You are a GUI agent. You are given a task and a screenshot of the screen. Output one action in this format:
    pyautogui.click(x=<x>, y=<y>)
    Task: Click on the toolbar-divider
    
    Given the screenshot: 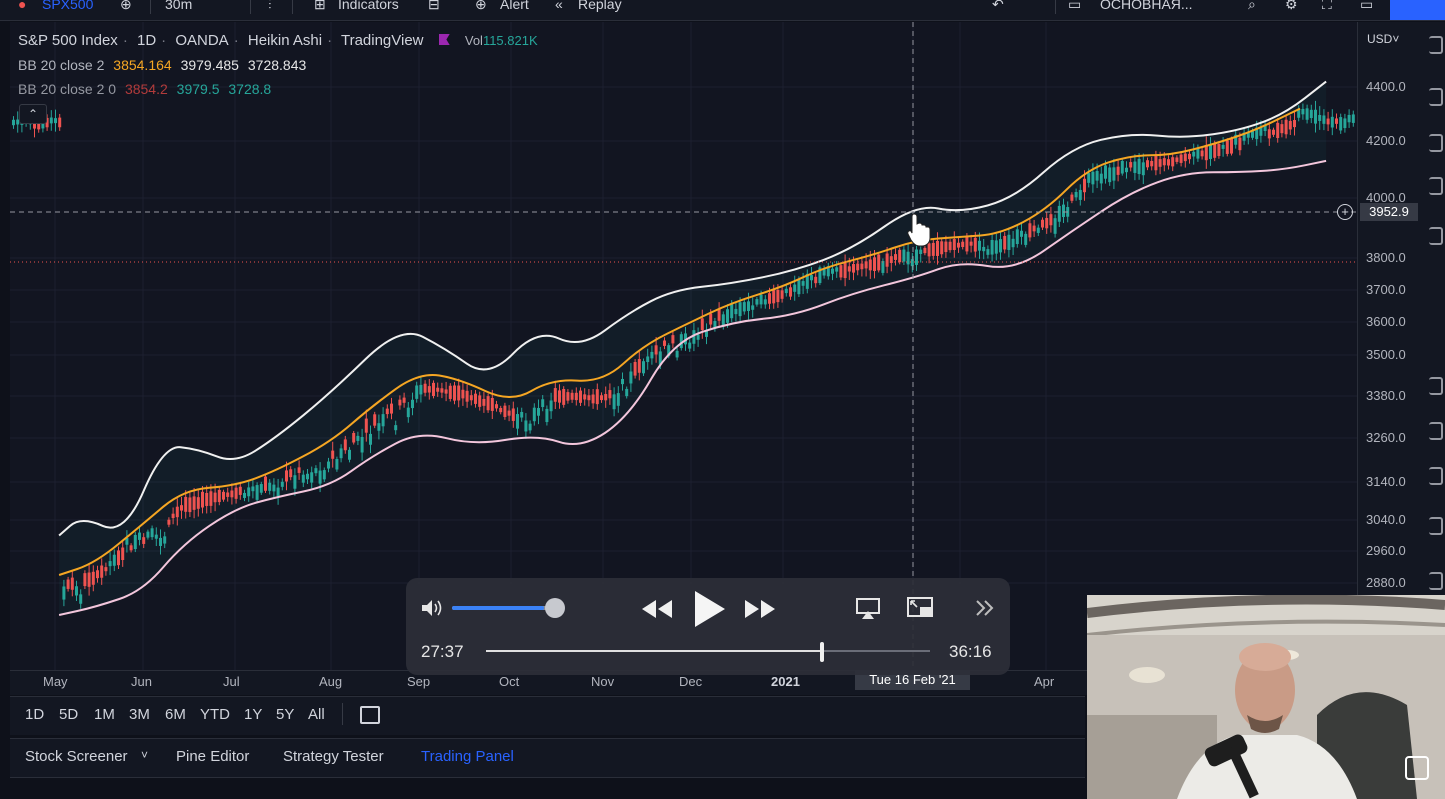 What is the action you would take?
    pyautogui.click(x=1055, y=7)
    